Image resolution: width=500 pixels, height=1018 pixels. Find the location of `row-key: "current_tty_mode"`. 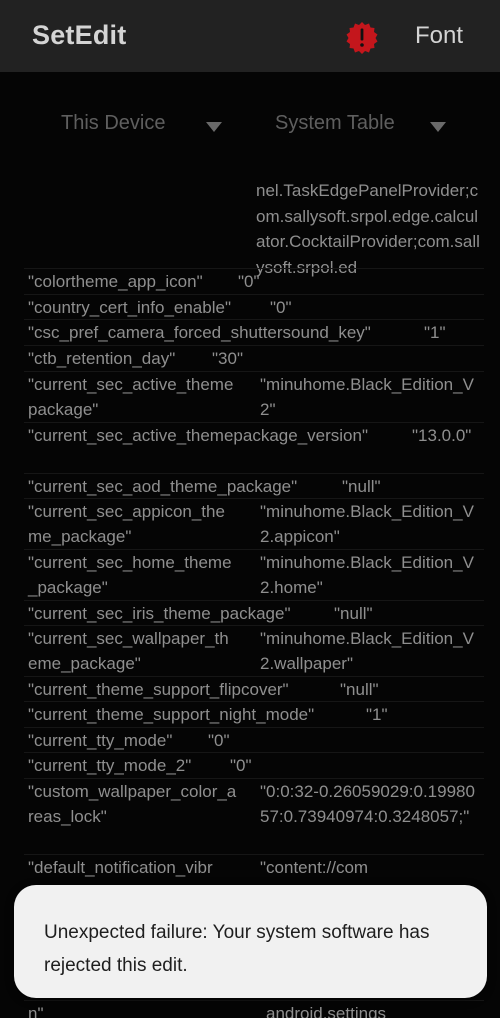

row-key: "current_tty_mode" is located at coordinates (100, 740).